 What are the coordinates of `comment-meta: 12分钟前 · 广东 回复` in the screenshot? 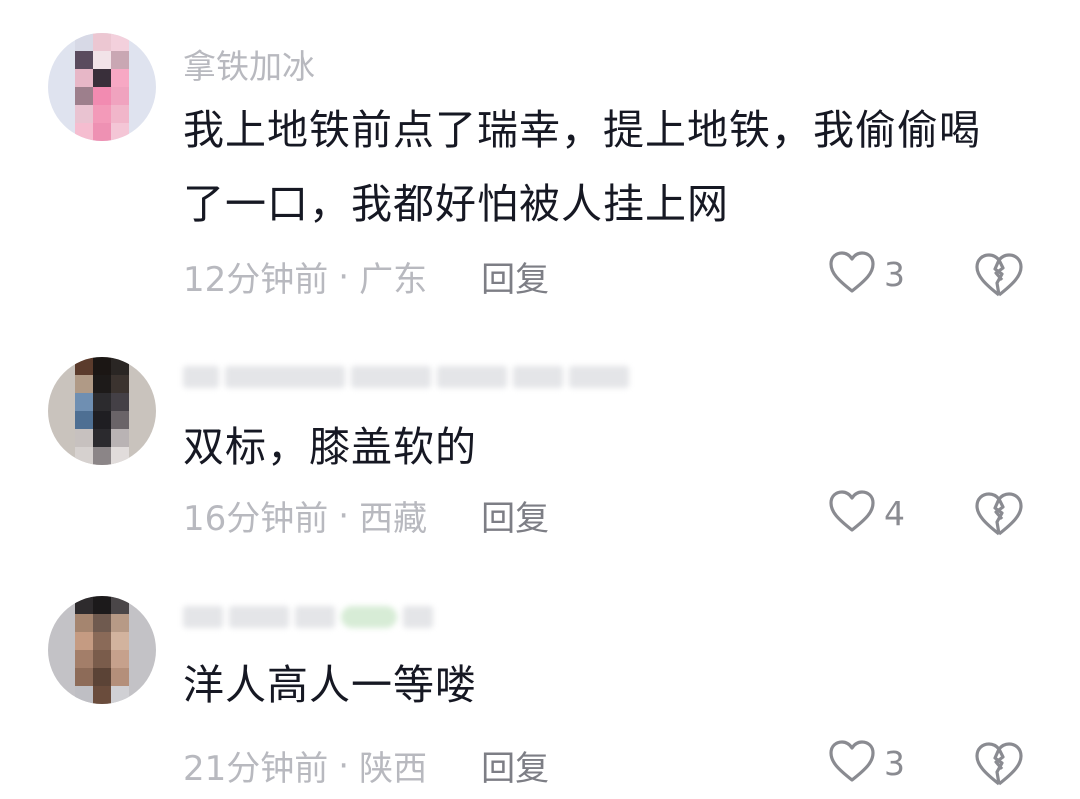 It's located at (366, 276).